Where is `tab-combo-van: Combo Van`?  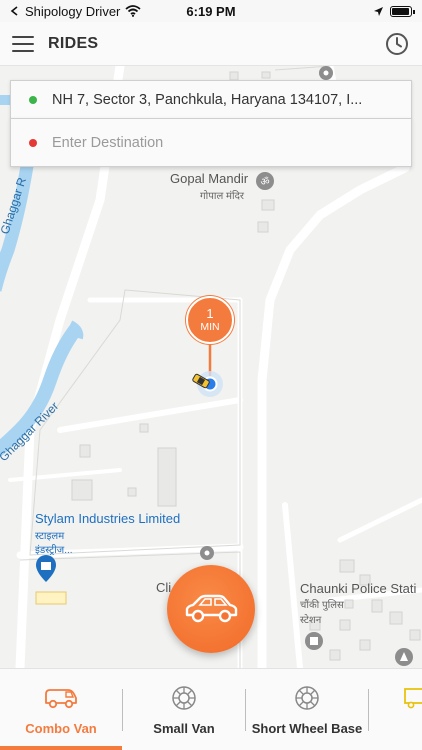
tab-combo-van: Combo Van is located at coordinates (61, 707).